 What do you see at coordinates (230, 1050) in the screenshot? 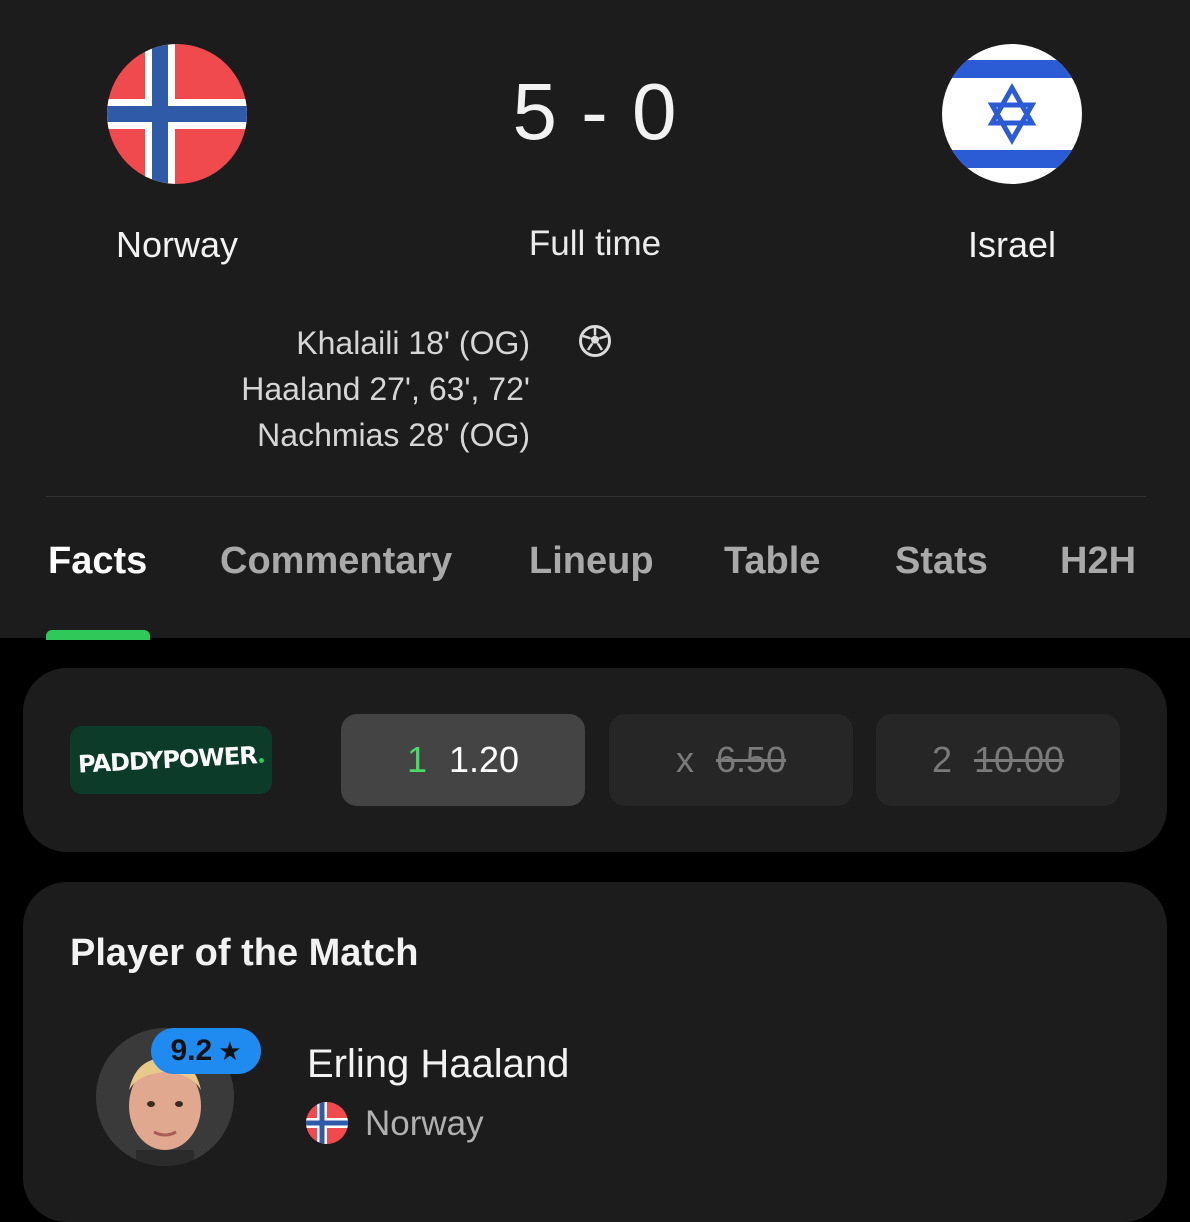
I see `star-icon: ★` at bounding box center [230, 1050].